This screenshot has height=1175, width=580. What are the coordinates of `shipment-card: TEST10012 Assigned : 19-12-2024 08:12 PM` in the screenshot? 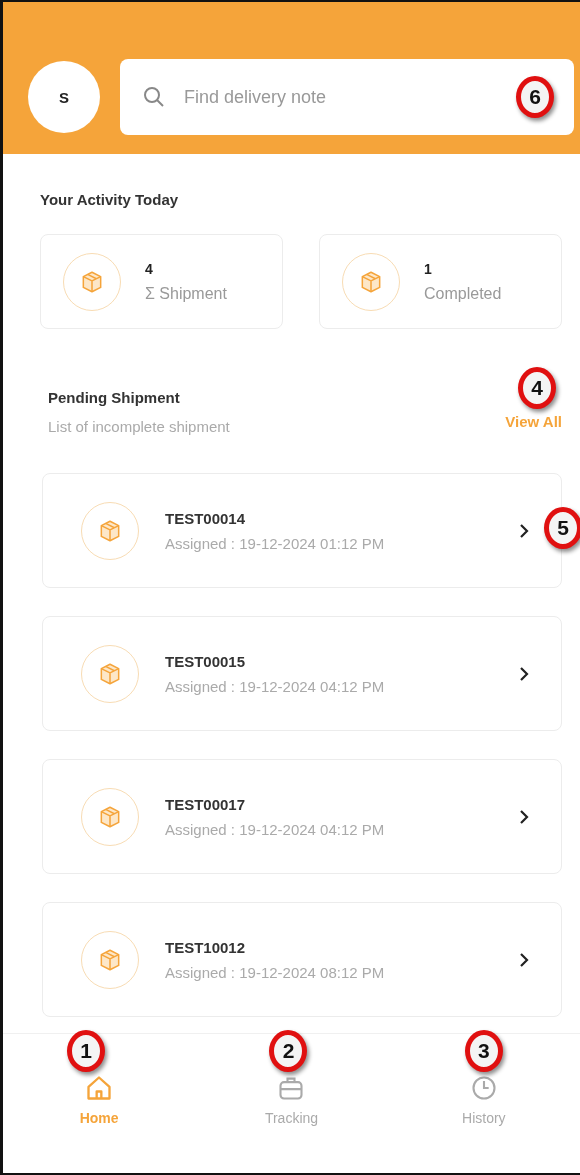 It's located at (302, 959).